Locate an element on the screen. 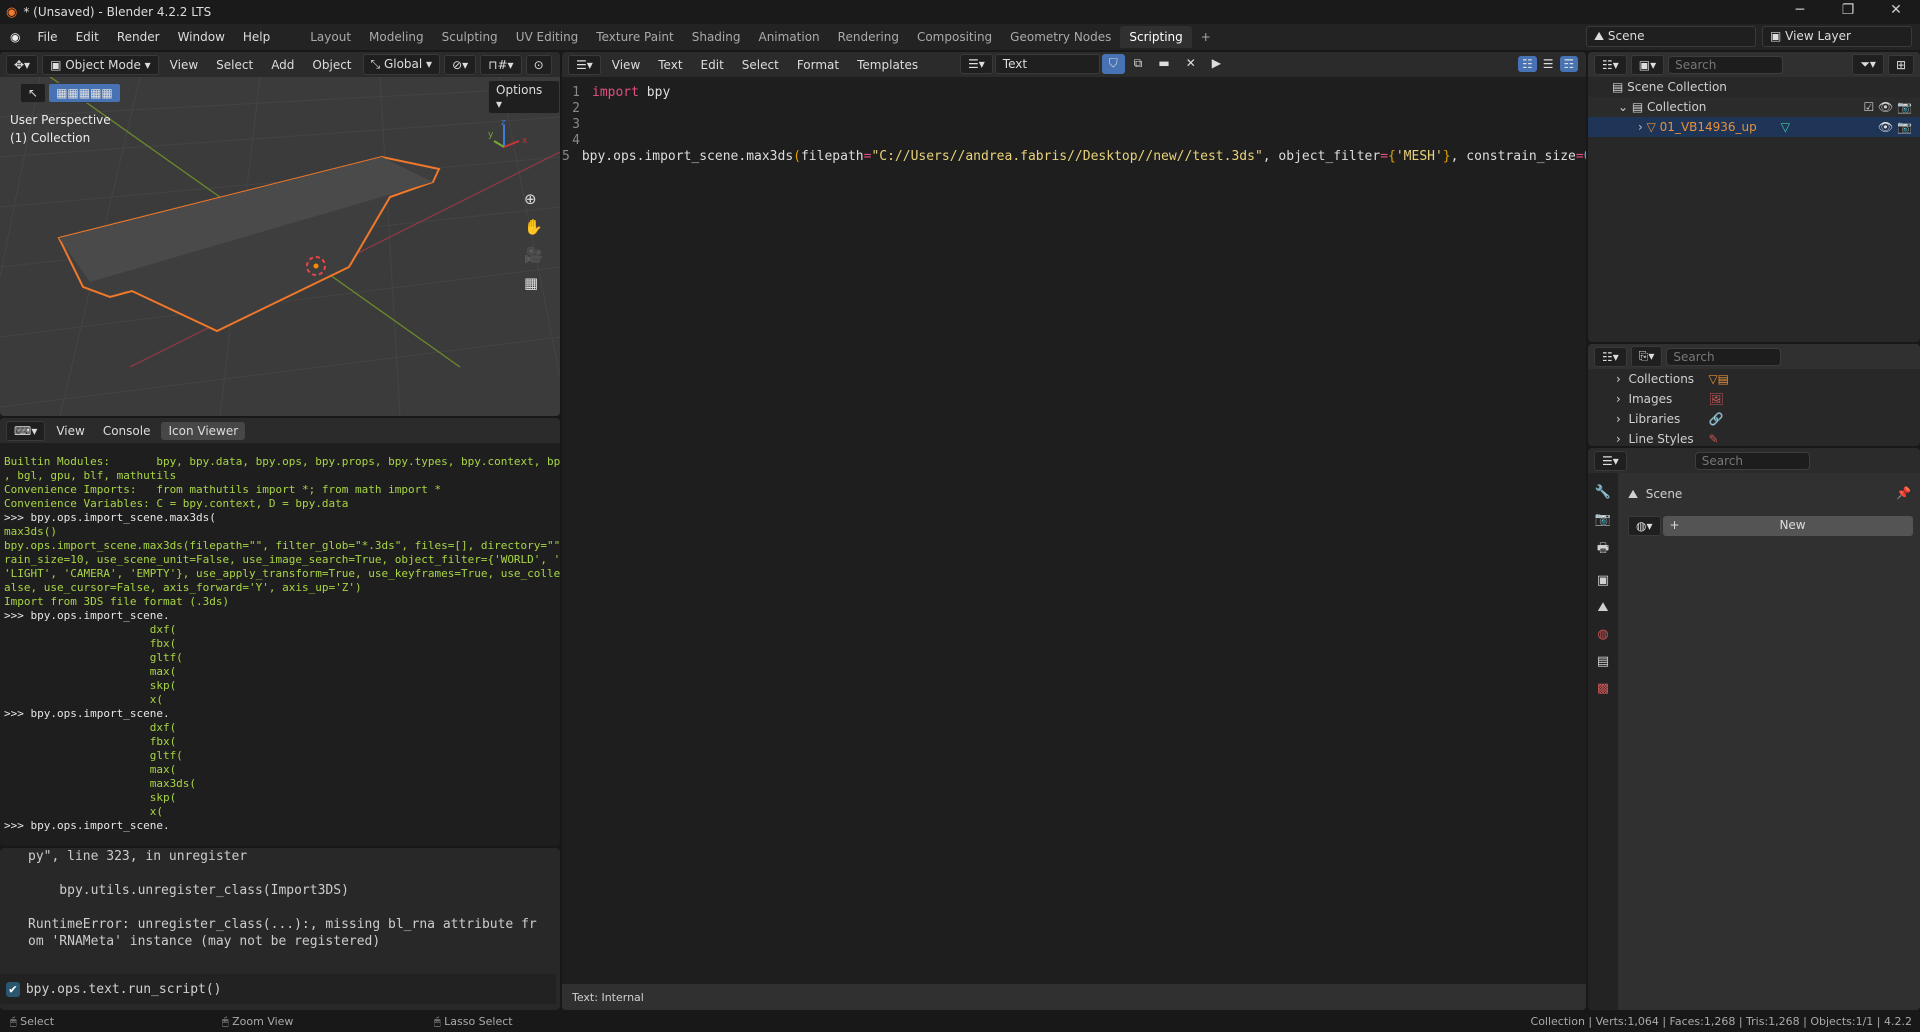 The height and width of the screenshot is (1032, 1920). new-text-icon: ⧉ is located at coordinates (1138, 64).